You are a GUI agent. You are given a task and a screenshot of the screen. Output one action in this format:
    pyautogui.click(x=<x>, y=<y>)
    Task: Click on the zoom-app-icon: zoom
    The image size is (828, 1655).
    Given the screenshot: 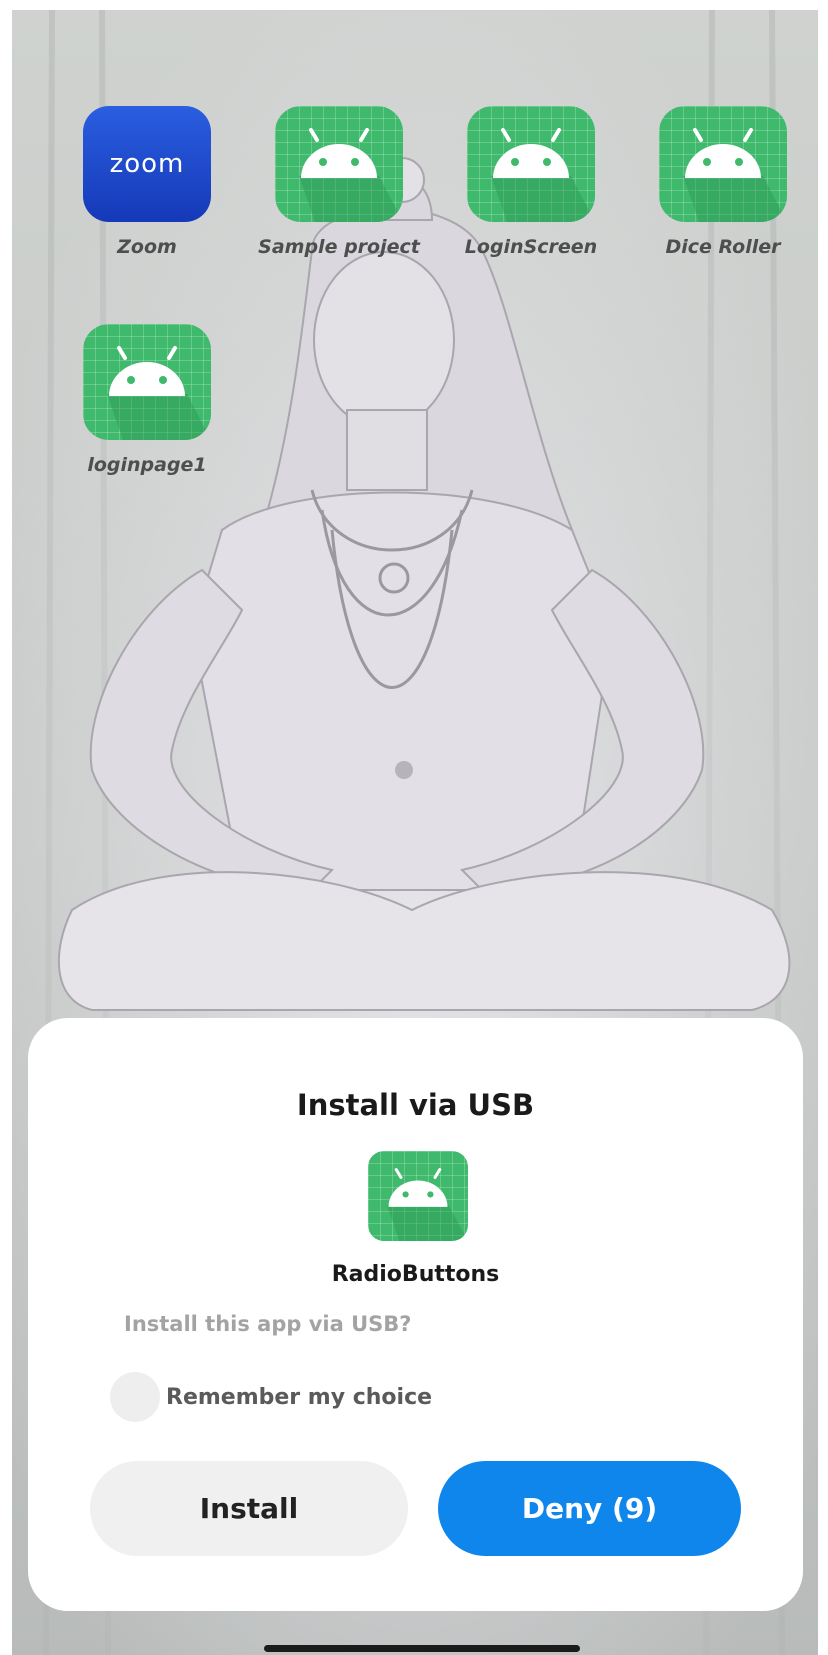 What is the action you would take?
    pyautogui.click(x=147, y=164)
    